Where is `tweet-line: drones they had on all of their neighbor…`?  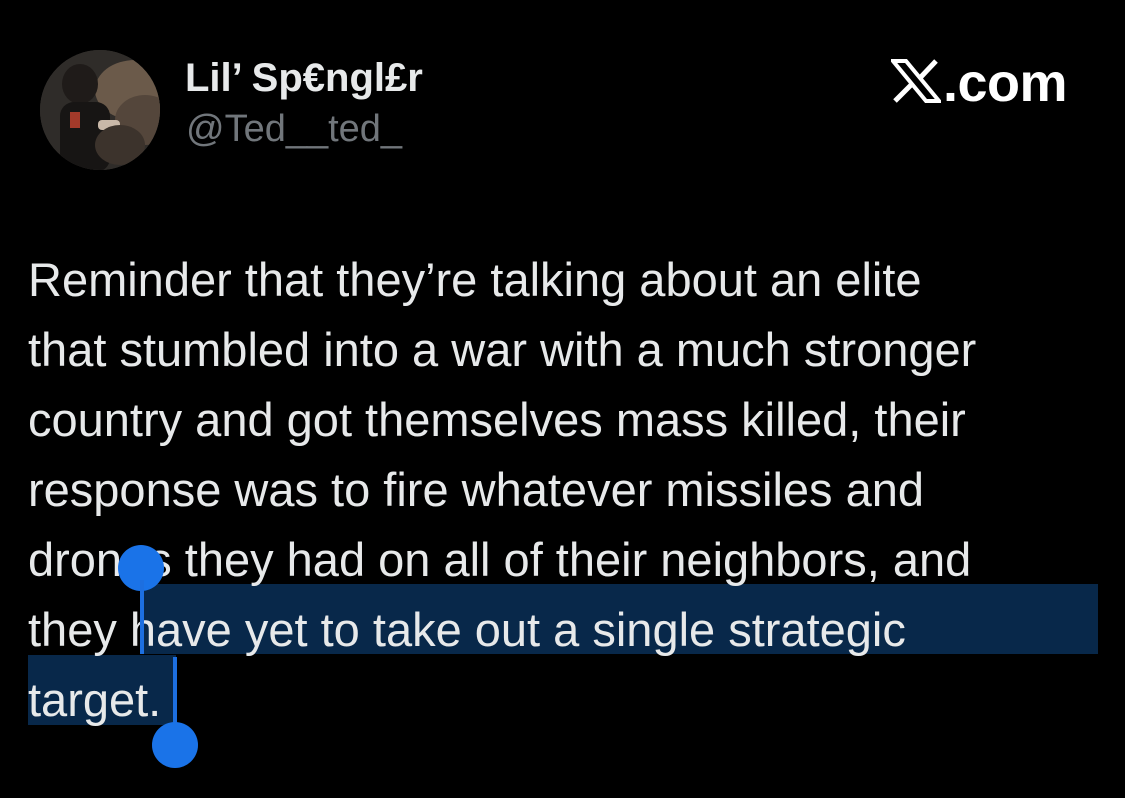
tweet-line: drones they had on all of their neighbor… is located at coordinates (500, 559).